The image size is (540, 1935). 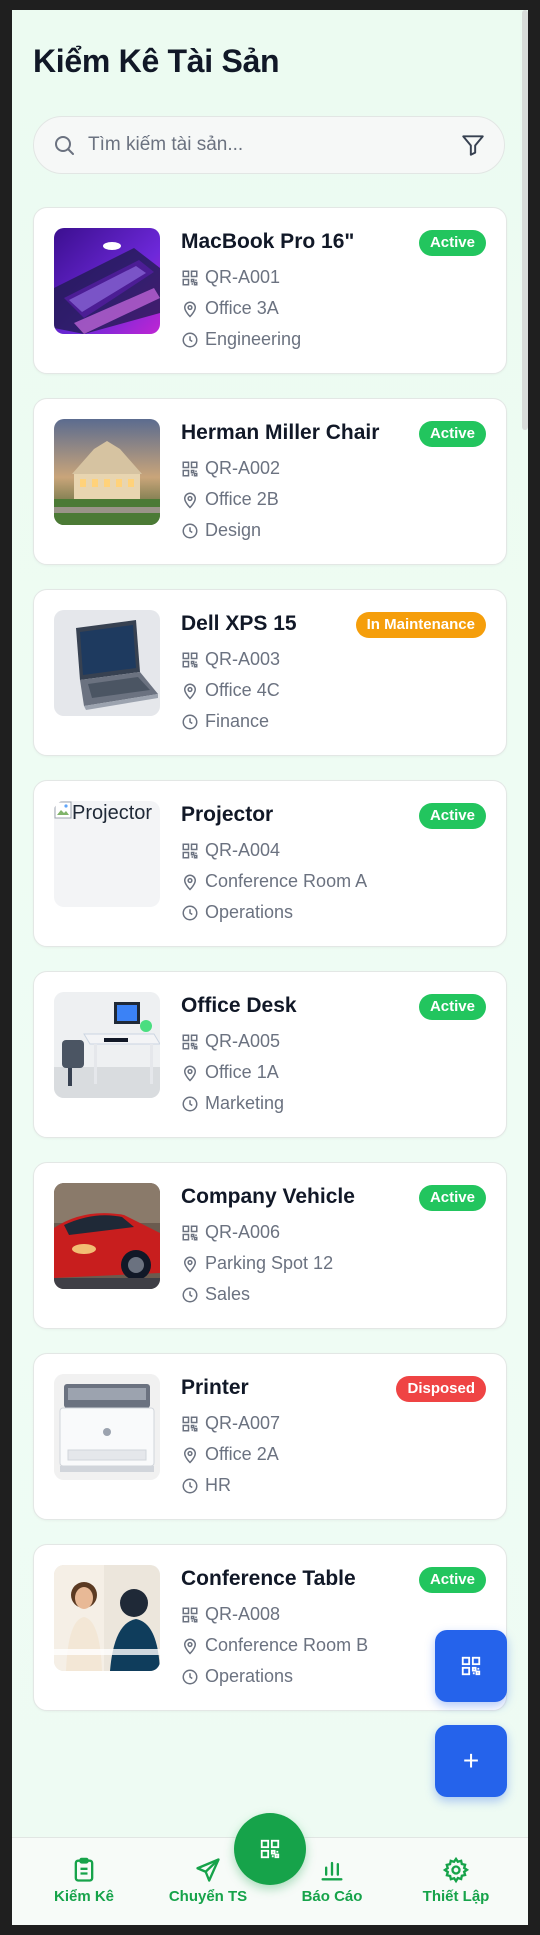 What do you see at coordinates (286, 881) in the screenshot?
I see `asset-location: Conference Room A` at bounding box center [286, 881].